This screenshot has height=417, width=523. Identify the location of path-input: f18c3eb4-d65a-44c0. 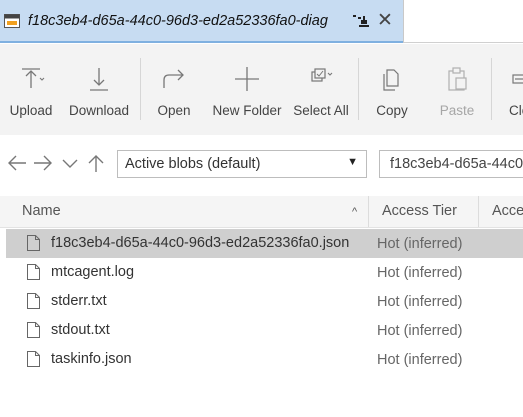
(451, 164).